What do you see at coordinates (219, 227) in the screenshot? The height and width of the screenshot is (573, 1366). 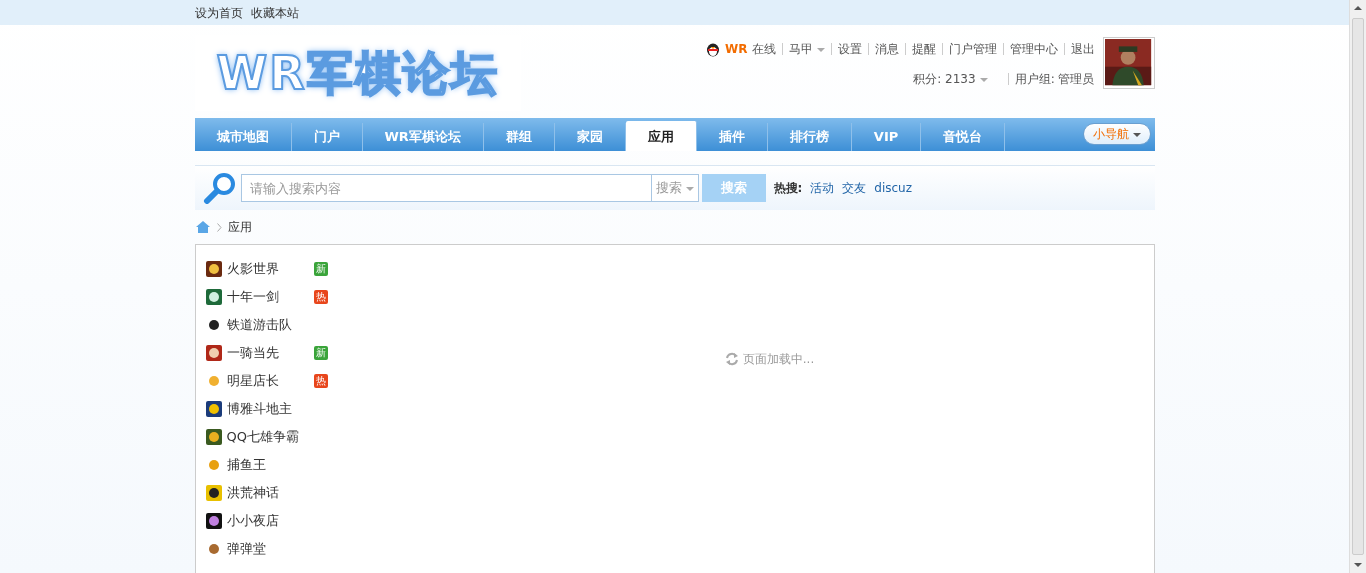 I see `chevron-icon` at bounding box center [219, 227].